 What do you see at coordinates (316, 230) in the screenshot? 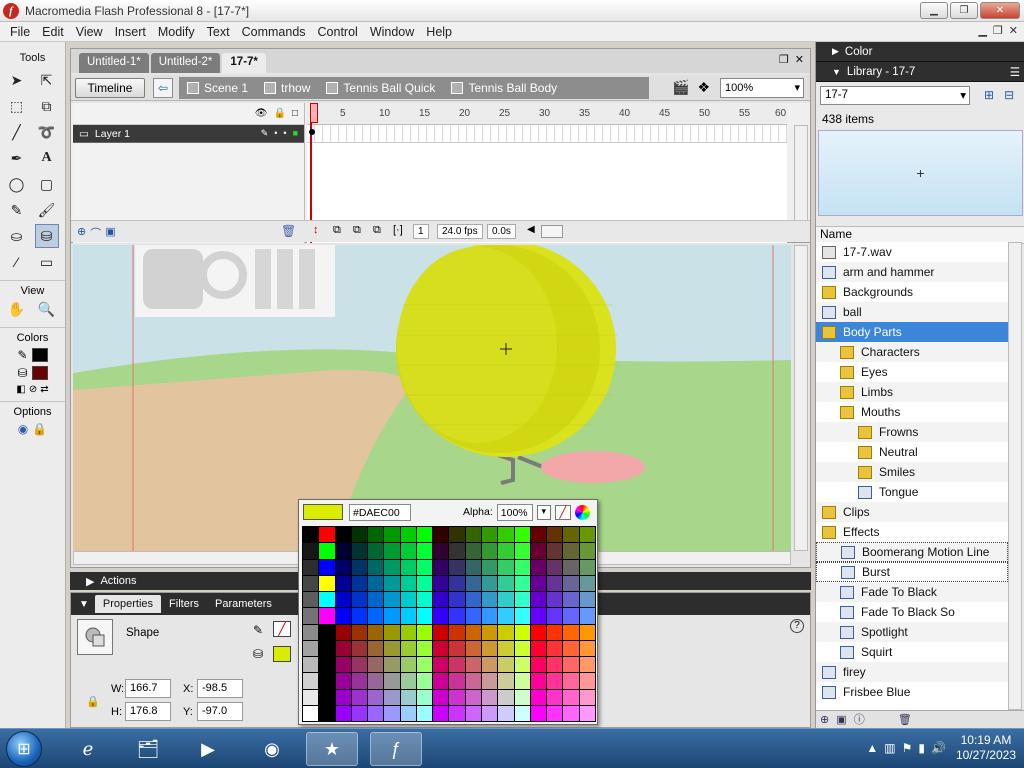
I see `center-frame-icon: ↕` at bounding box center [316, 230].